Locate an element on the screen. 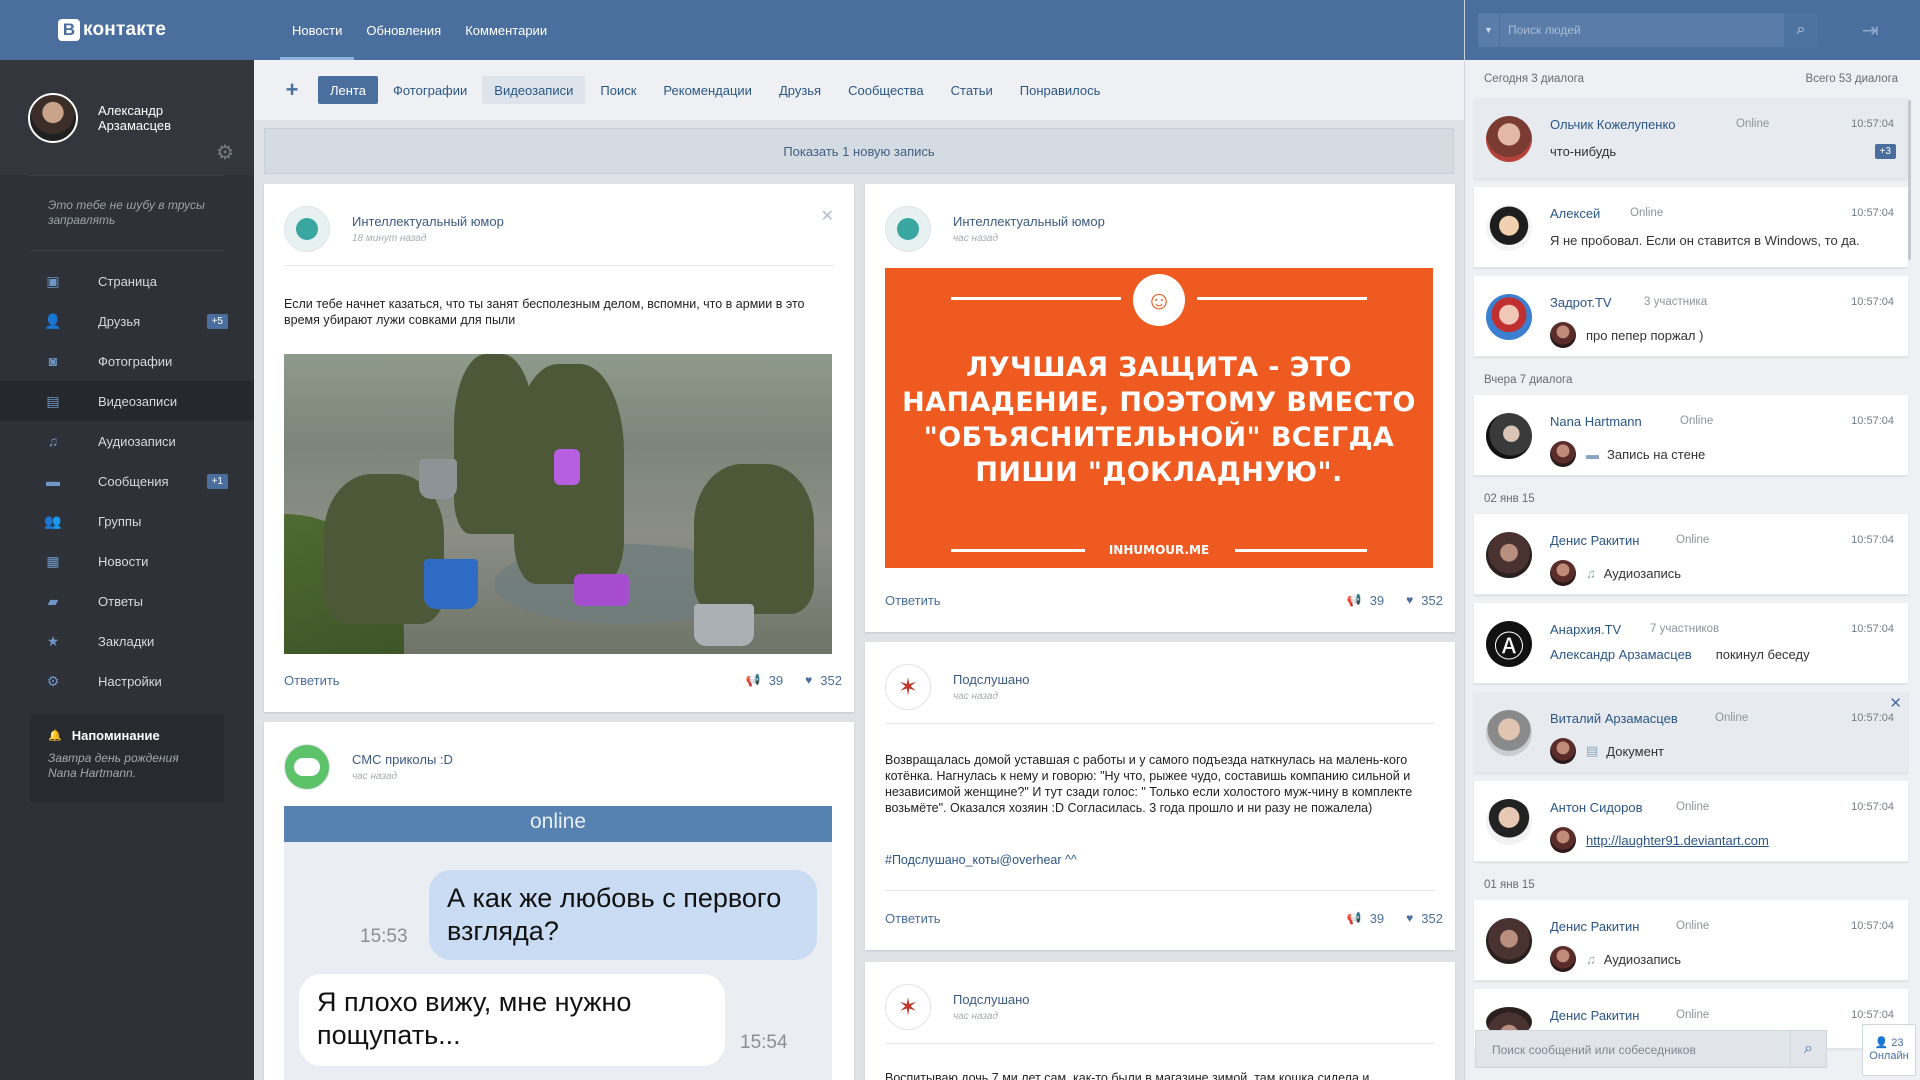 This screenshot has height=1080, width=1920. camera-icon: ◙ is located at coordinates (53, 361).